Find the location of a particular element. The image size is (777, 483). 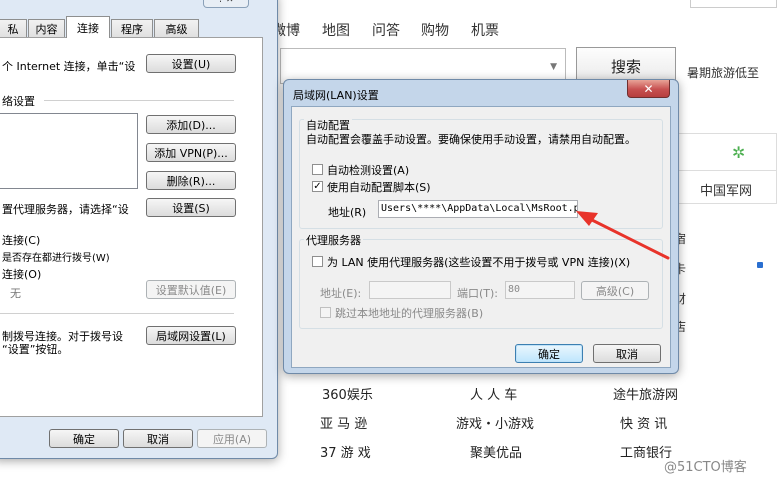

lan-settings-button: 局域网设置(L) is located at coordinates (191, 335).